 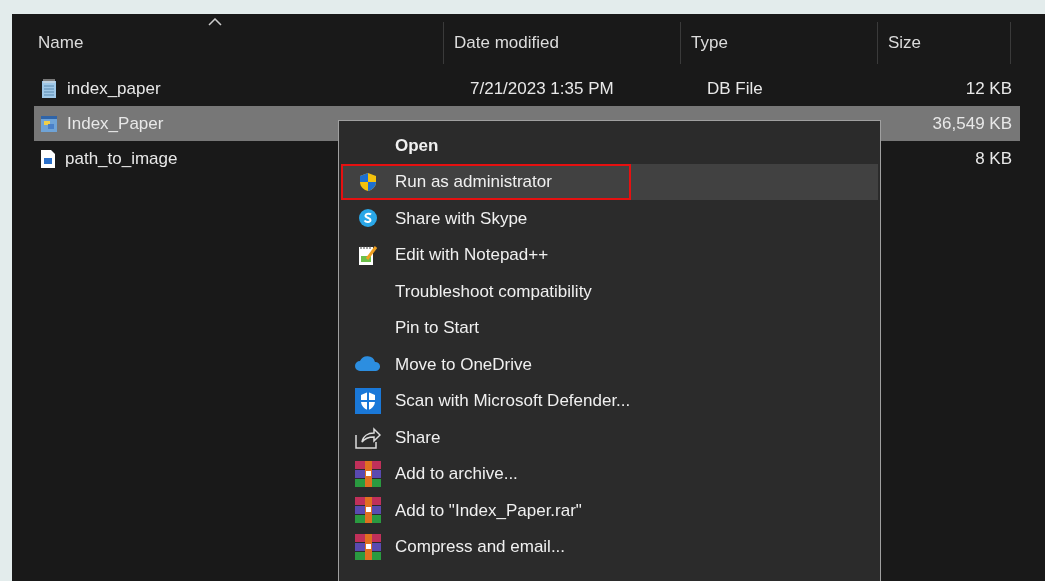 I want to click on file-type: DB File, so click(x=735, y=88).